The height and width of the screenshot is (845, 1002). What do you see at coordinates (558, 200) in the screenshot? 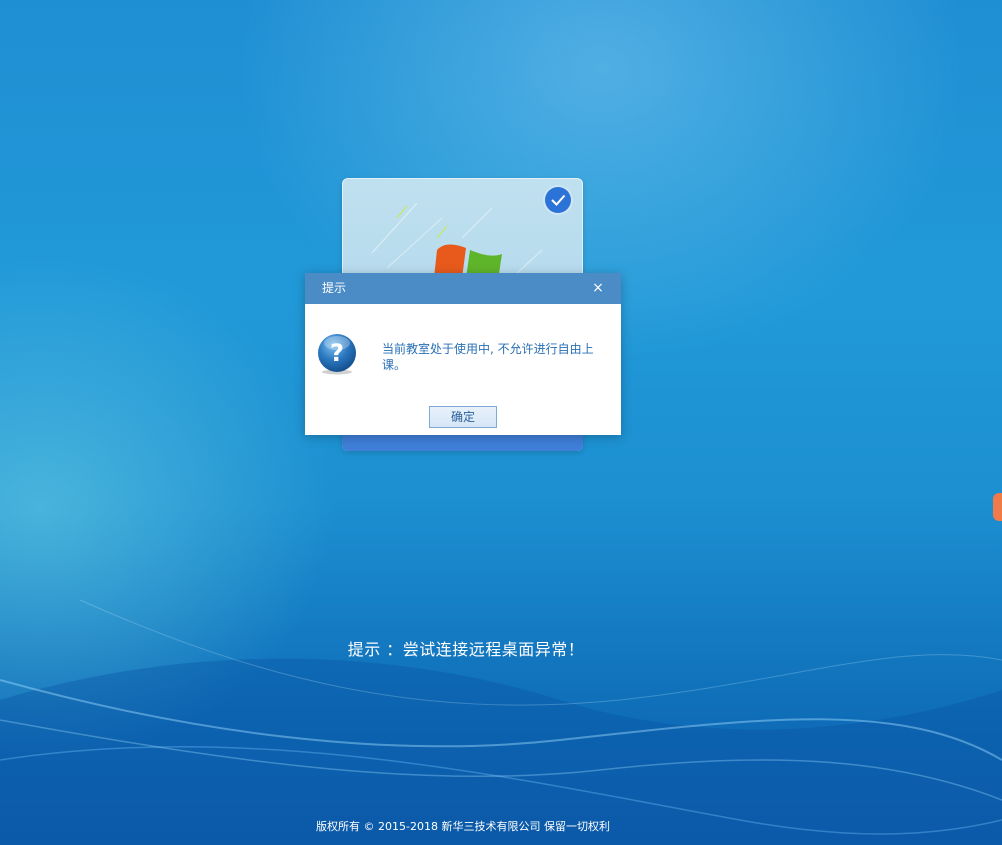
I see `selected-check-icon` at bounding box center [558, 200].